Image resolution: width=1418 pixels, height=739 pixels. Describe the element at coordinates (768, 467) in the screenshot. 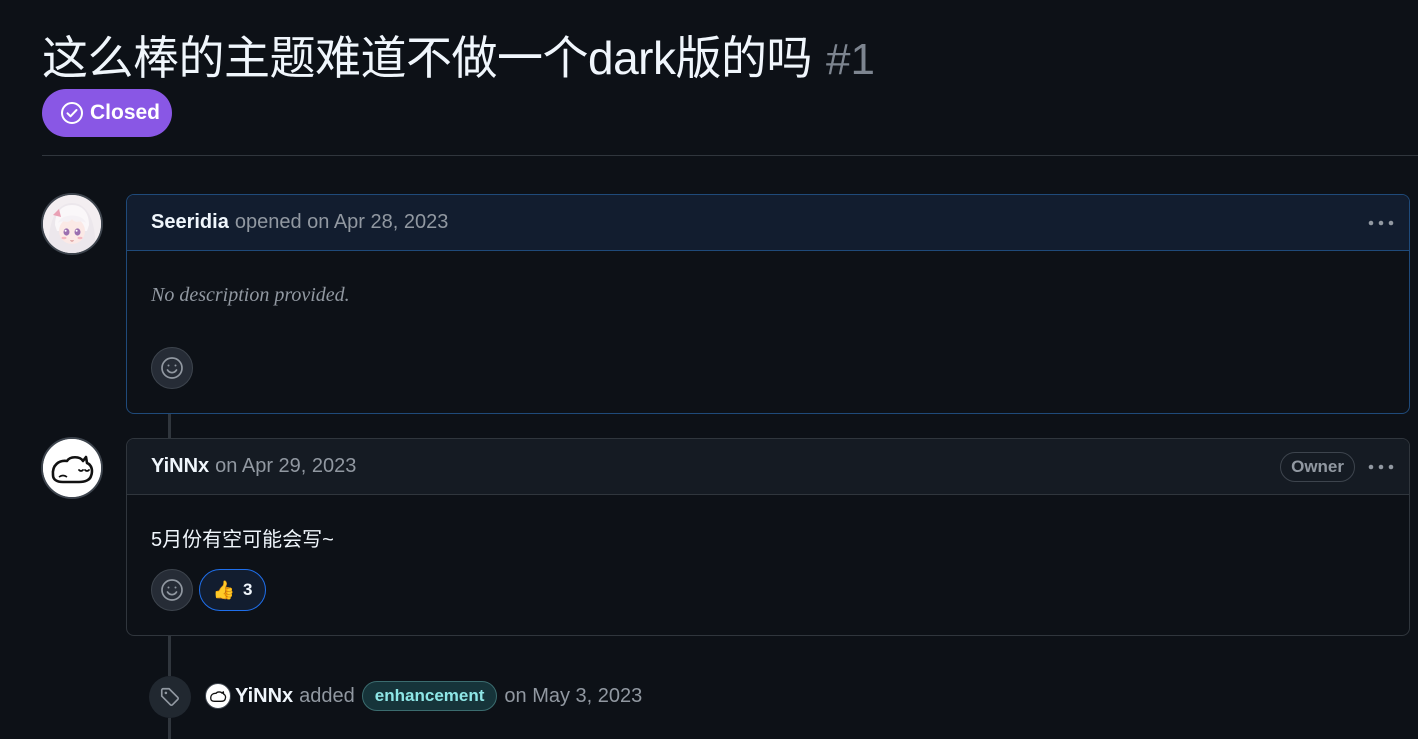

I see `comment-header: YiNNx on Apr 29, 2023 Owner` at that location.